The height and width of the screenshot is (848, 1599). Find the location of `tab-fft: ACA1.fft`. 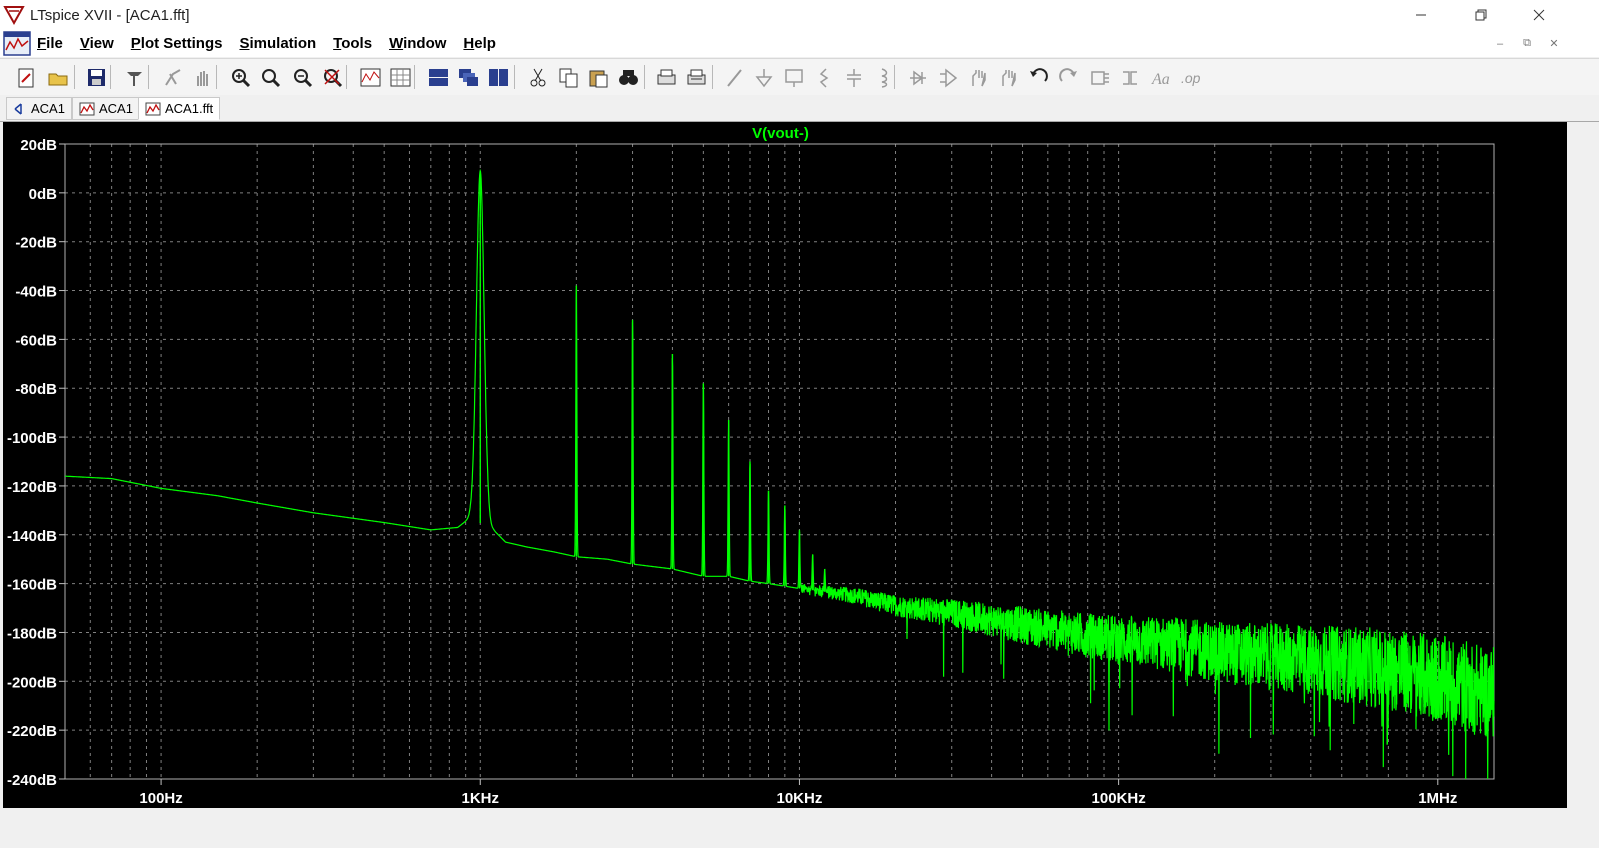

tab-fft: ACA1.fft is located at coordinates (179, 108).